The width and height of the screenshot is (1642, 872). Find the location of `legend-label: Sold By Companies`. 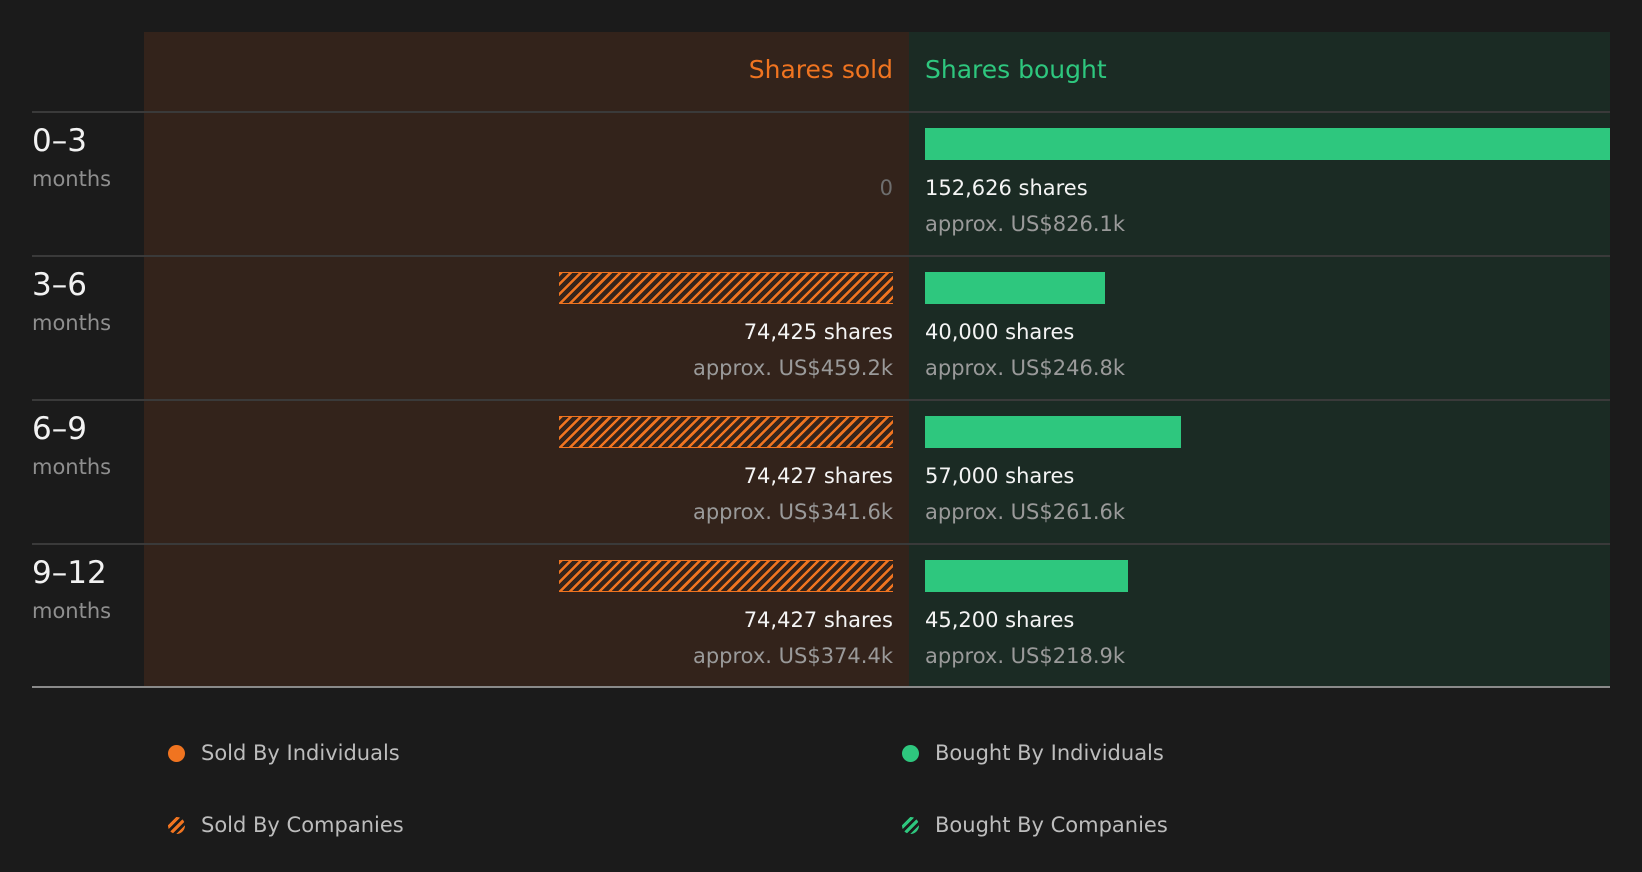

legend-label: Sold By Companies is located at coordinates (302, 825).